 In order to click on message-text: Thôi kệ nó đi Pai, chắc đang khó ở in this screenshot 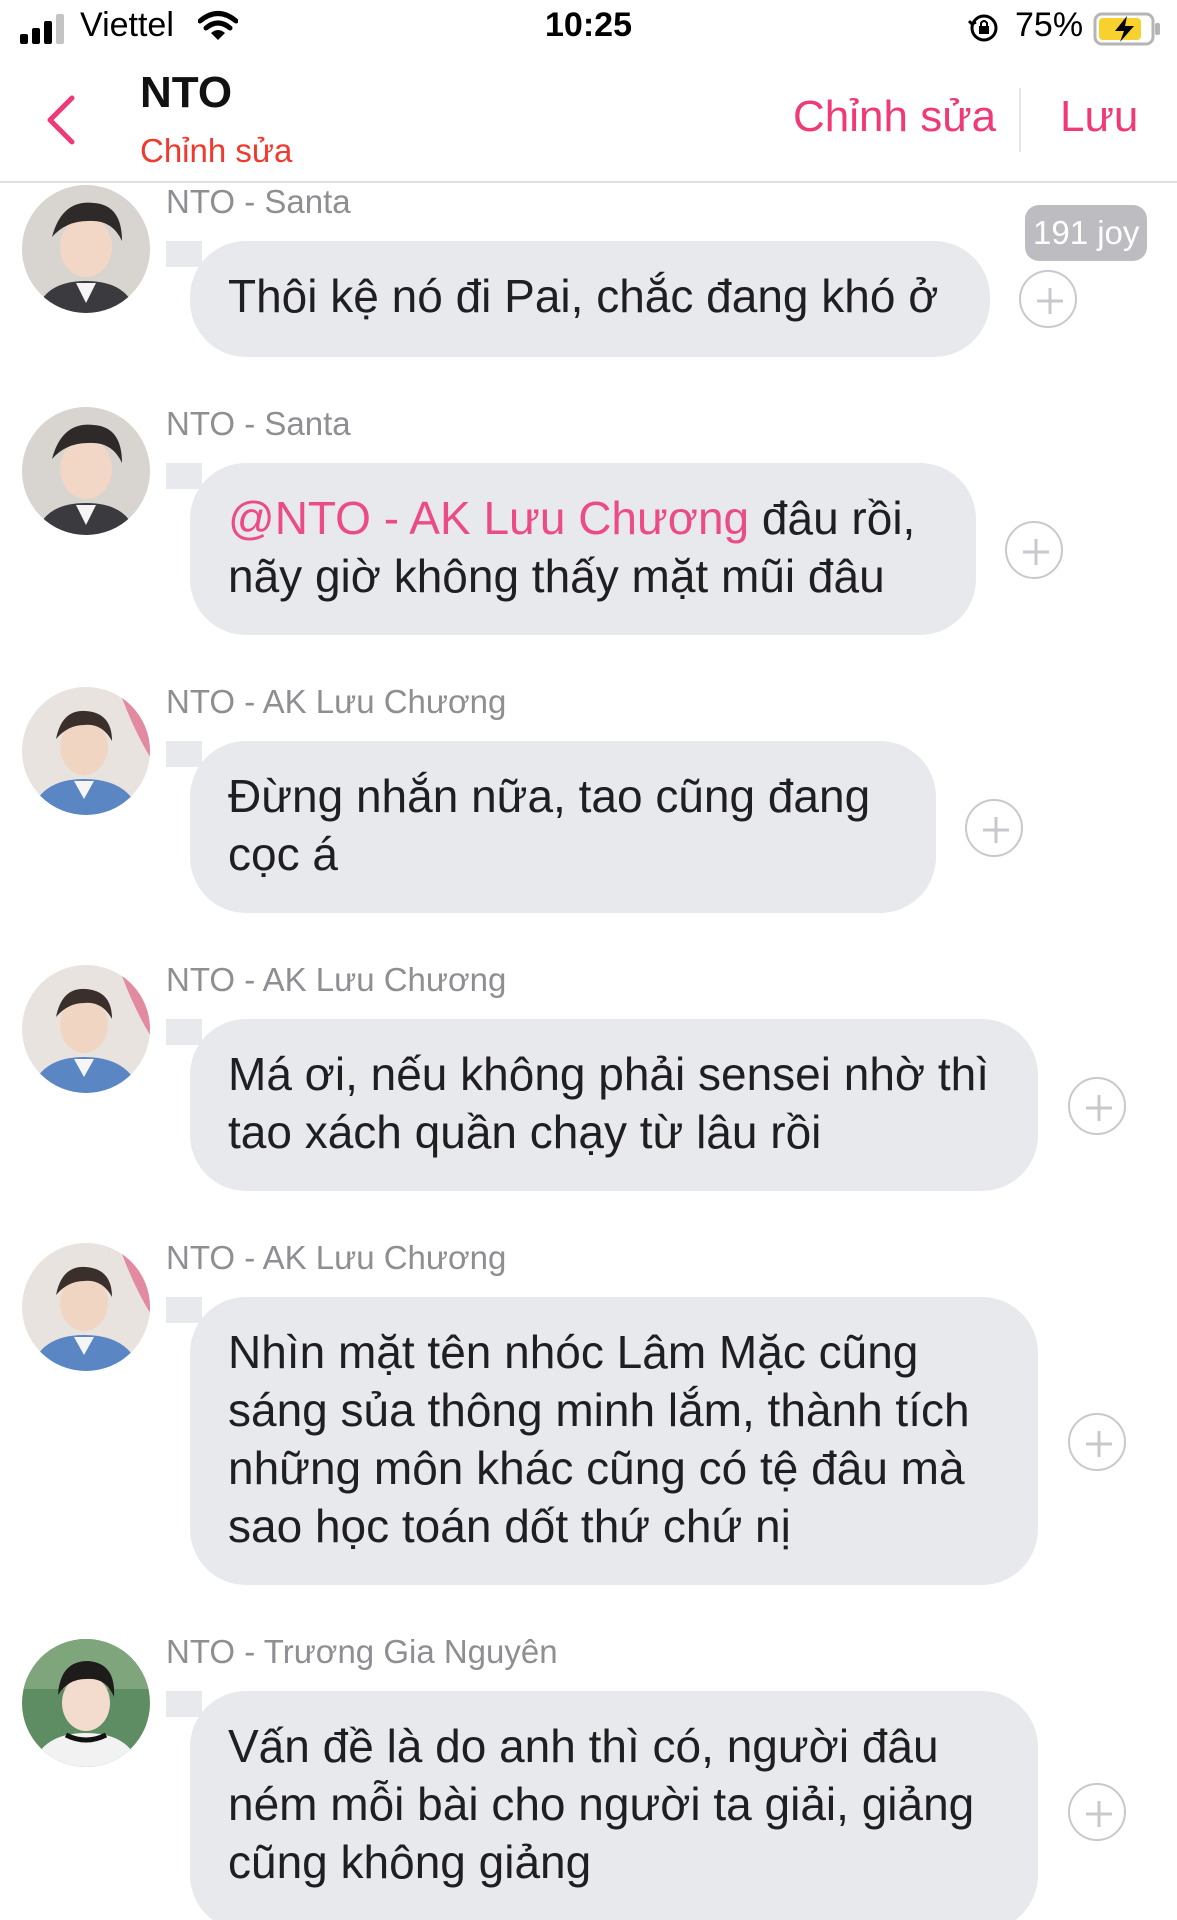, I will do `click(583, 296)`.